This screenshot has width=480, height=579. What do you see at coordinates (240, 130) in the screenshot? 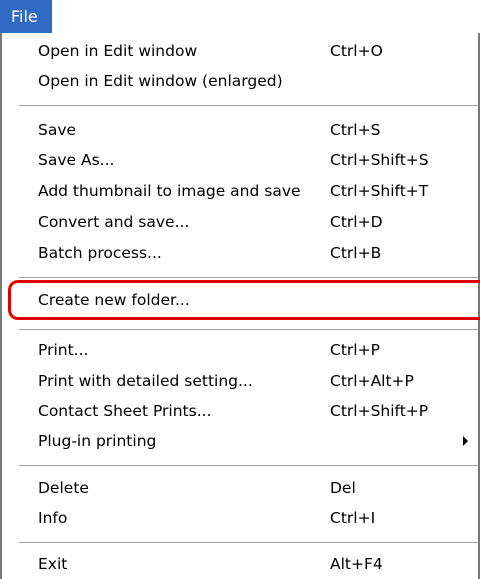
I see `menu-item-save: Save Ctrl+S` at bounding box center [240, 130].